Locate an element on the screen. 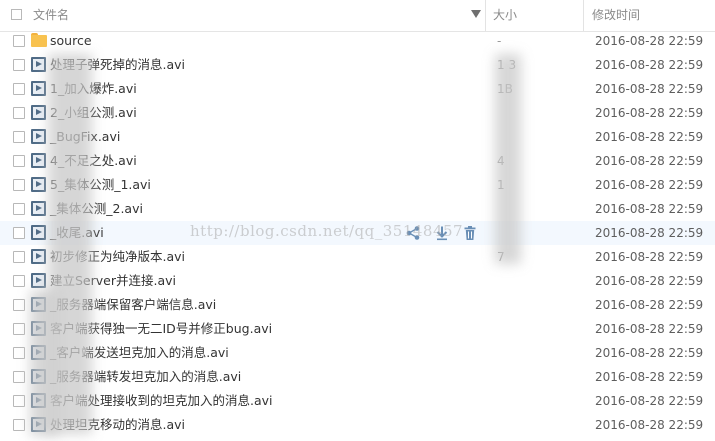 Image resolution: width=715 pixels, height=441 pixels. file-name: _收尾.avi is located at coordinates (77, 233).